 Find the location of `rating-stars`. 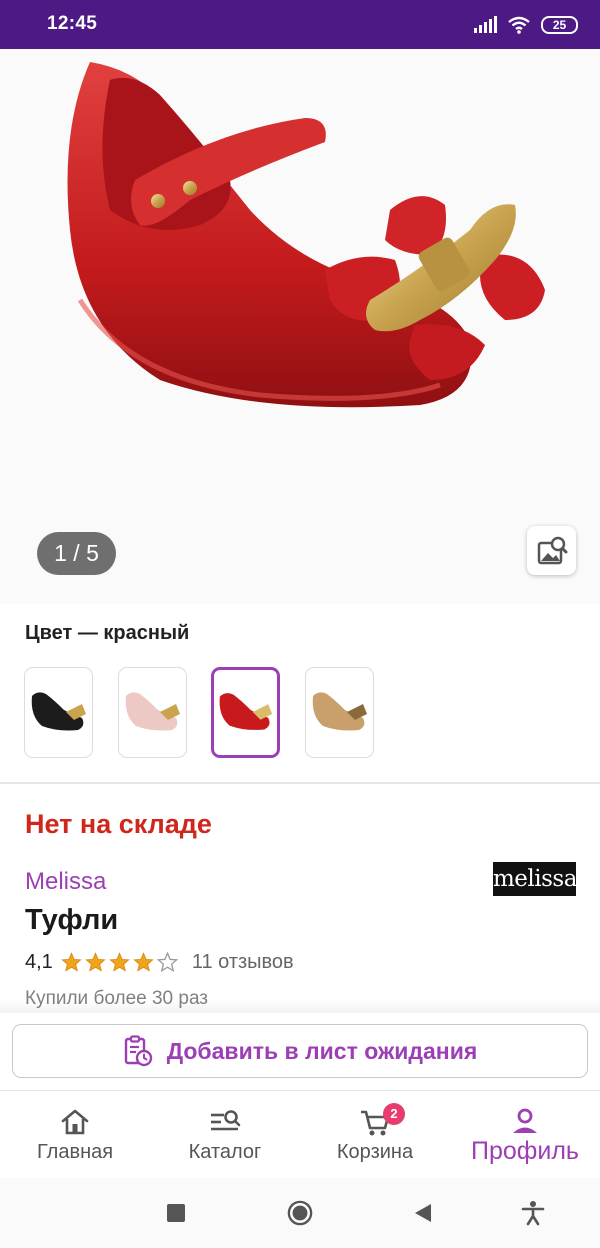

rating-stars is located at coordinates (119, 962).